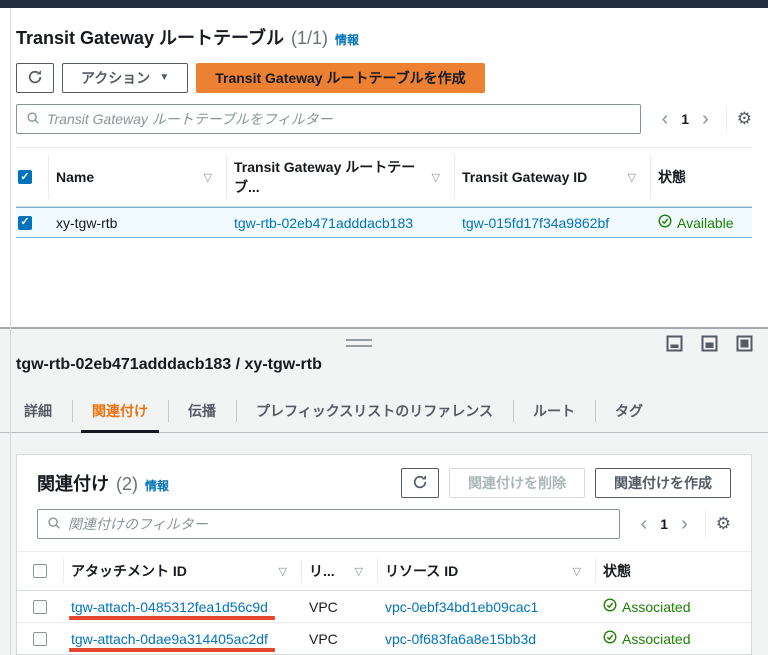  I want to click on red-underline-annotation: tgw-attach-0485312fea1d56c9d, so click(172, 609).